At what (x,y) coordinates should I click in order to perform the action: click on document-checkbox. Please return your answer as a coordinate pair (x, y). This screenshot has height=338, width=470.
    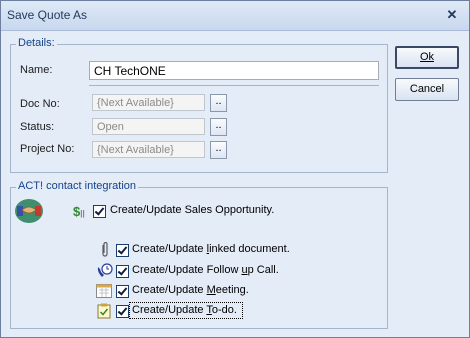
    Looking at the image, I should click on (122, 250).